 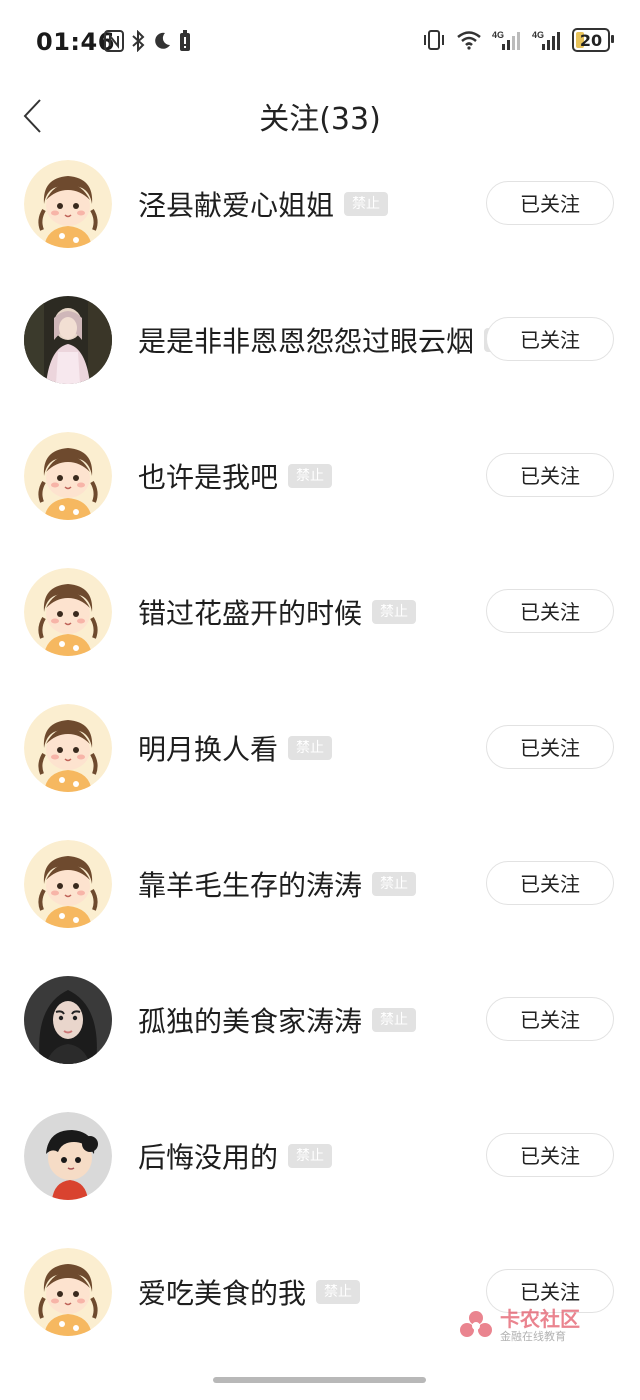 I want to click on user-name: 泾县献爱心姐姐 禁止, so click(x=263, y=204).